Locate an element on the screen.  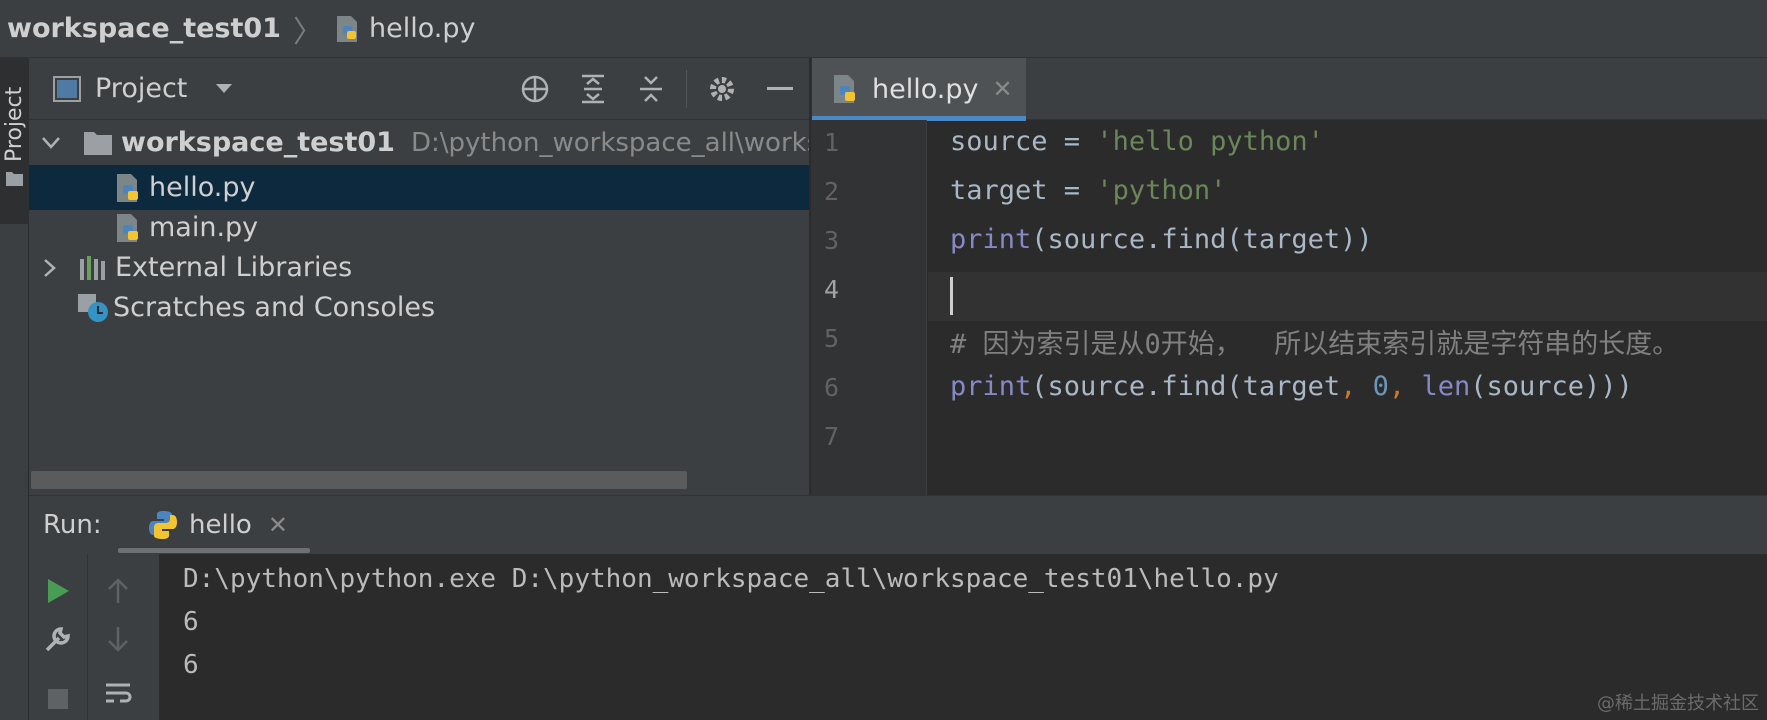
collapse-all-icon is located at coordinates (651, 89).